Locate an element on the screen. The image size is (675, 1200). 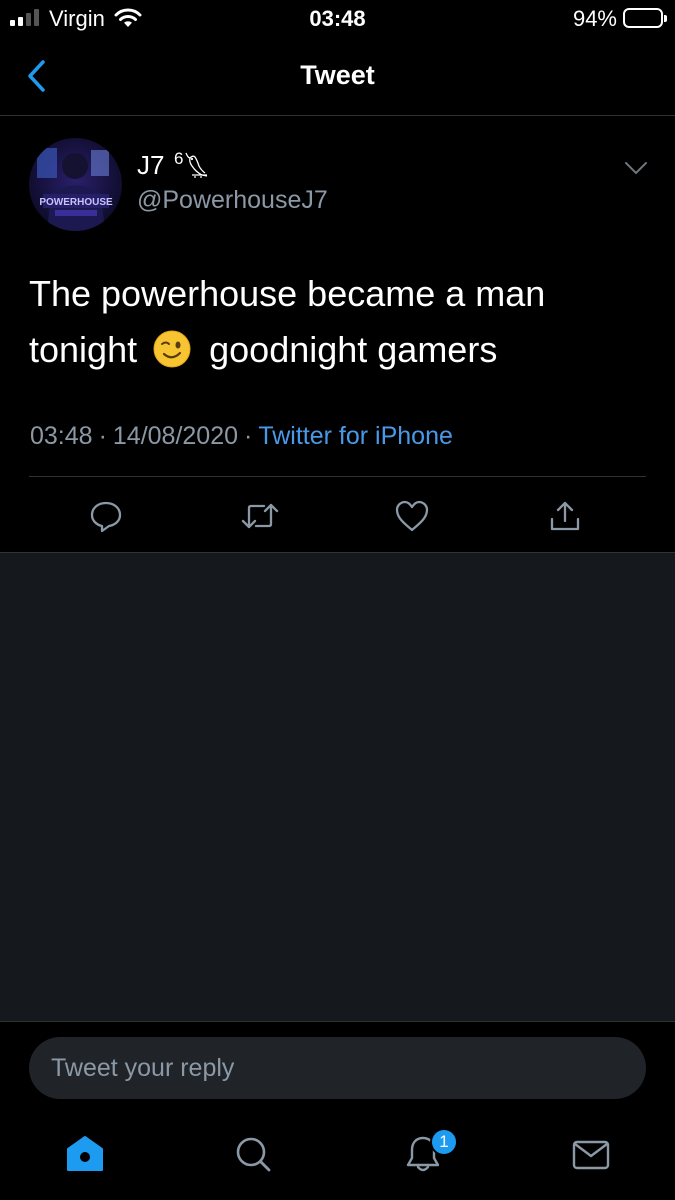
chevron-down-icon is located at coordinates (636, 168).